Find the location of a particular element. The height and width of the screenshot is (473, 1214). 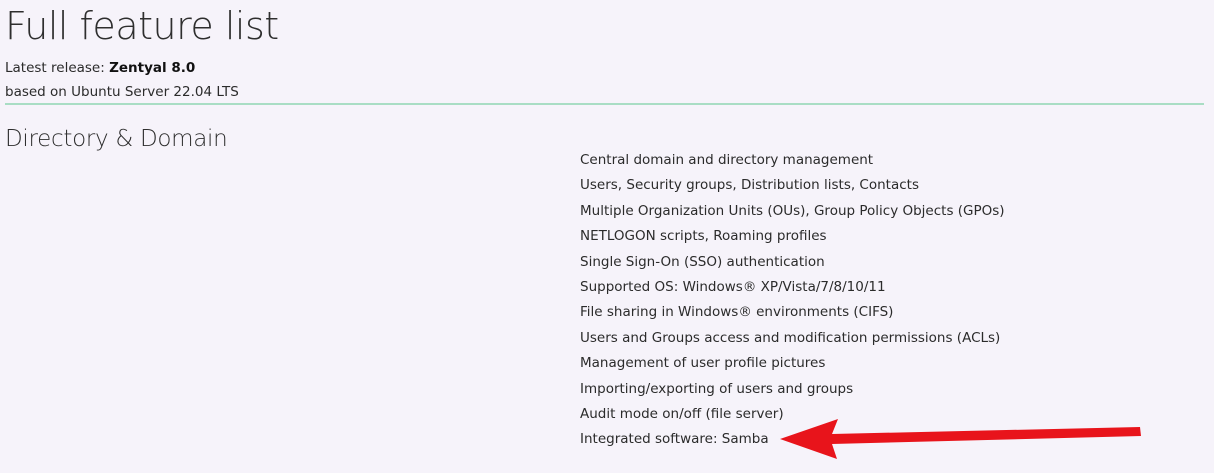

section-heading-directory-domain: Directory & Domain is located at coordinates (116, 139).